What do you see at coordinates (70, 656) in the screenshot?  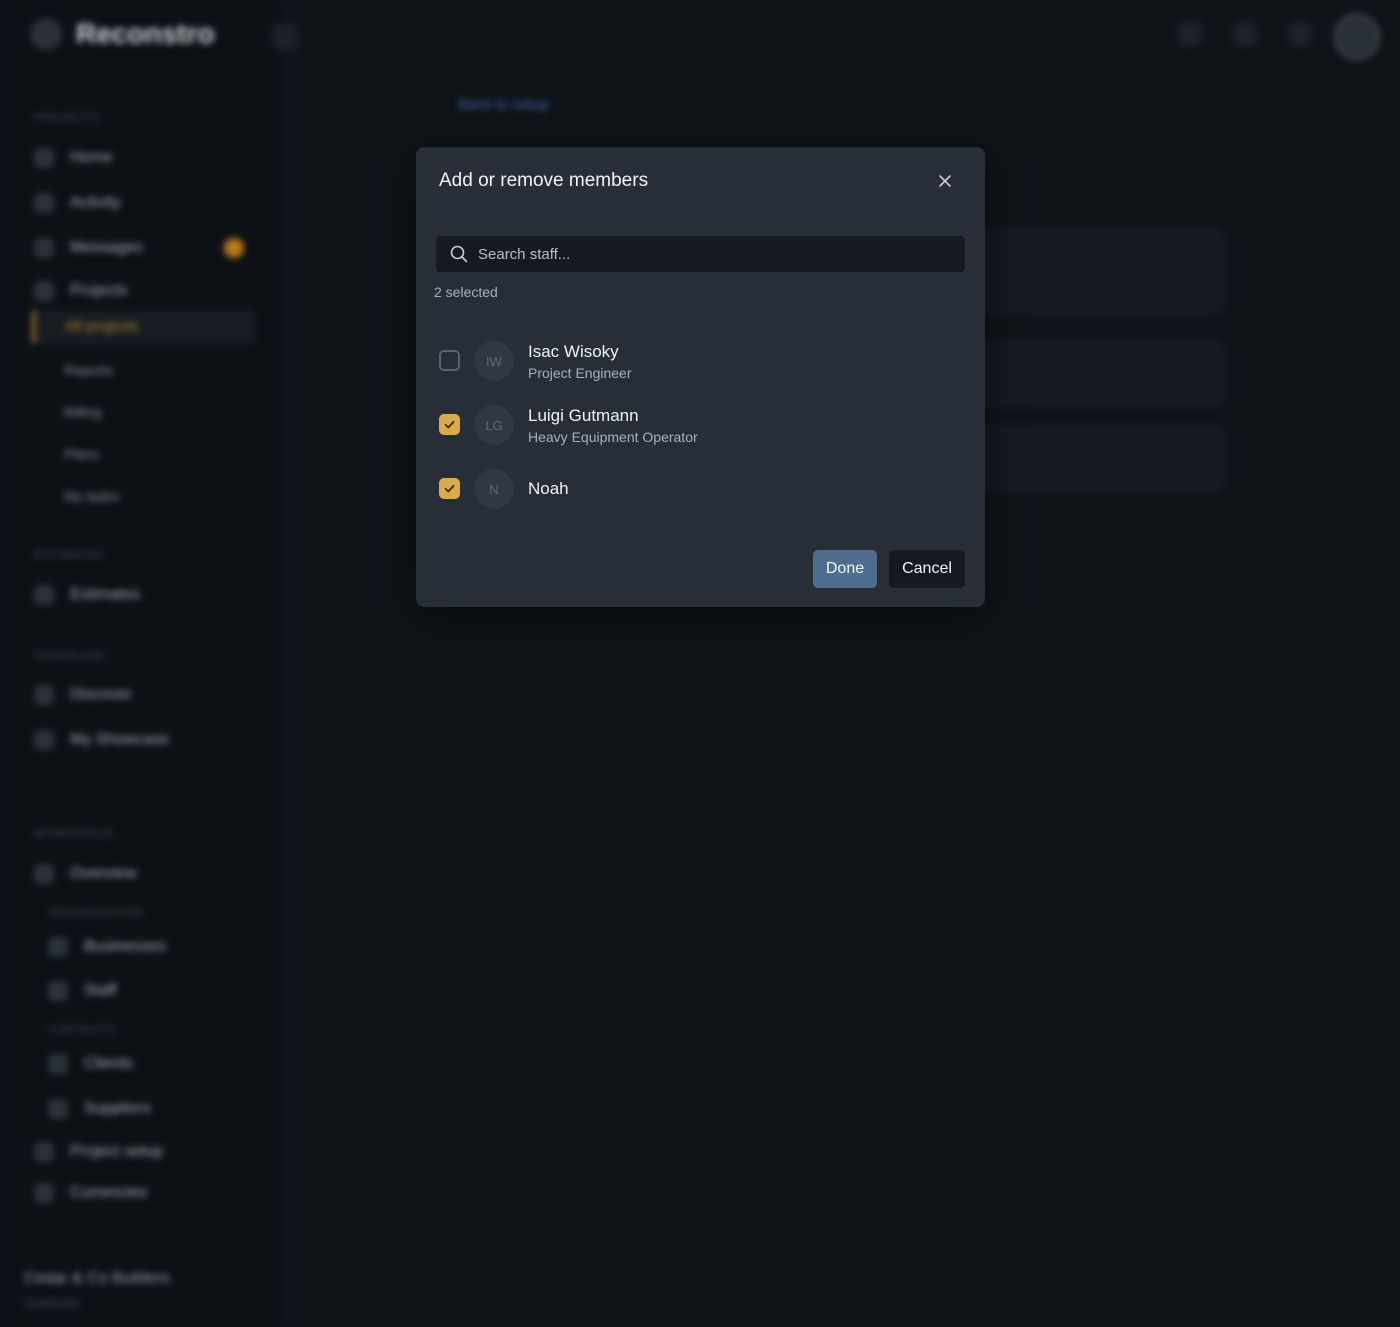 I see `section-label-showcase: SHOWCASE` at bounding box center [70, 656].